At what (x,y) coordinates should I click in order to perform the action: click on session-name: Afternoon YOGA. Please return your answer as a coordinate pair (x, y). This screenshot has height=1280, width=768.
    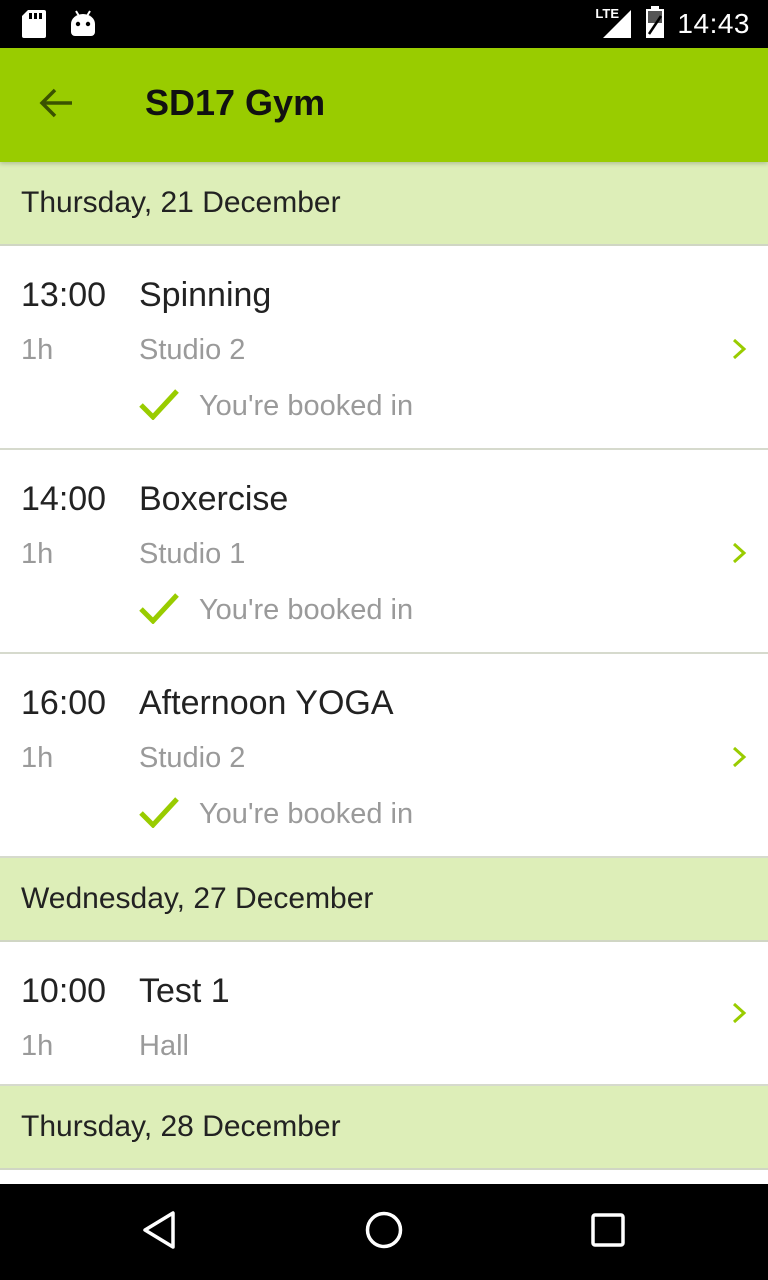
    Looking at the image, I should click on (266, 703).